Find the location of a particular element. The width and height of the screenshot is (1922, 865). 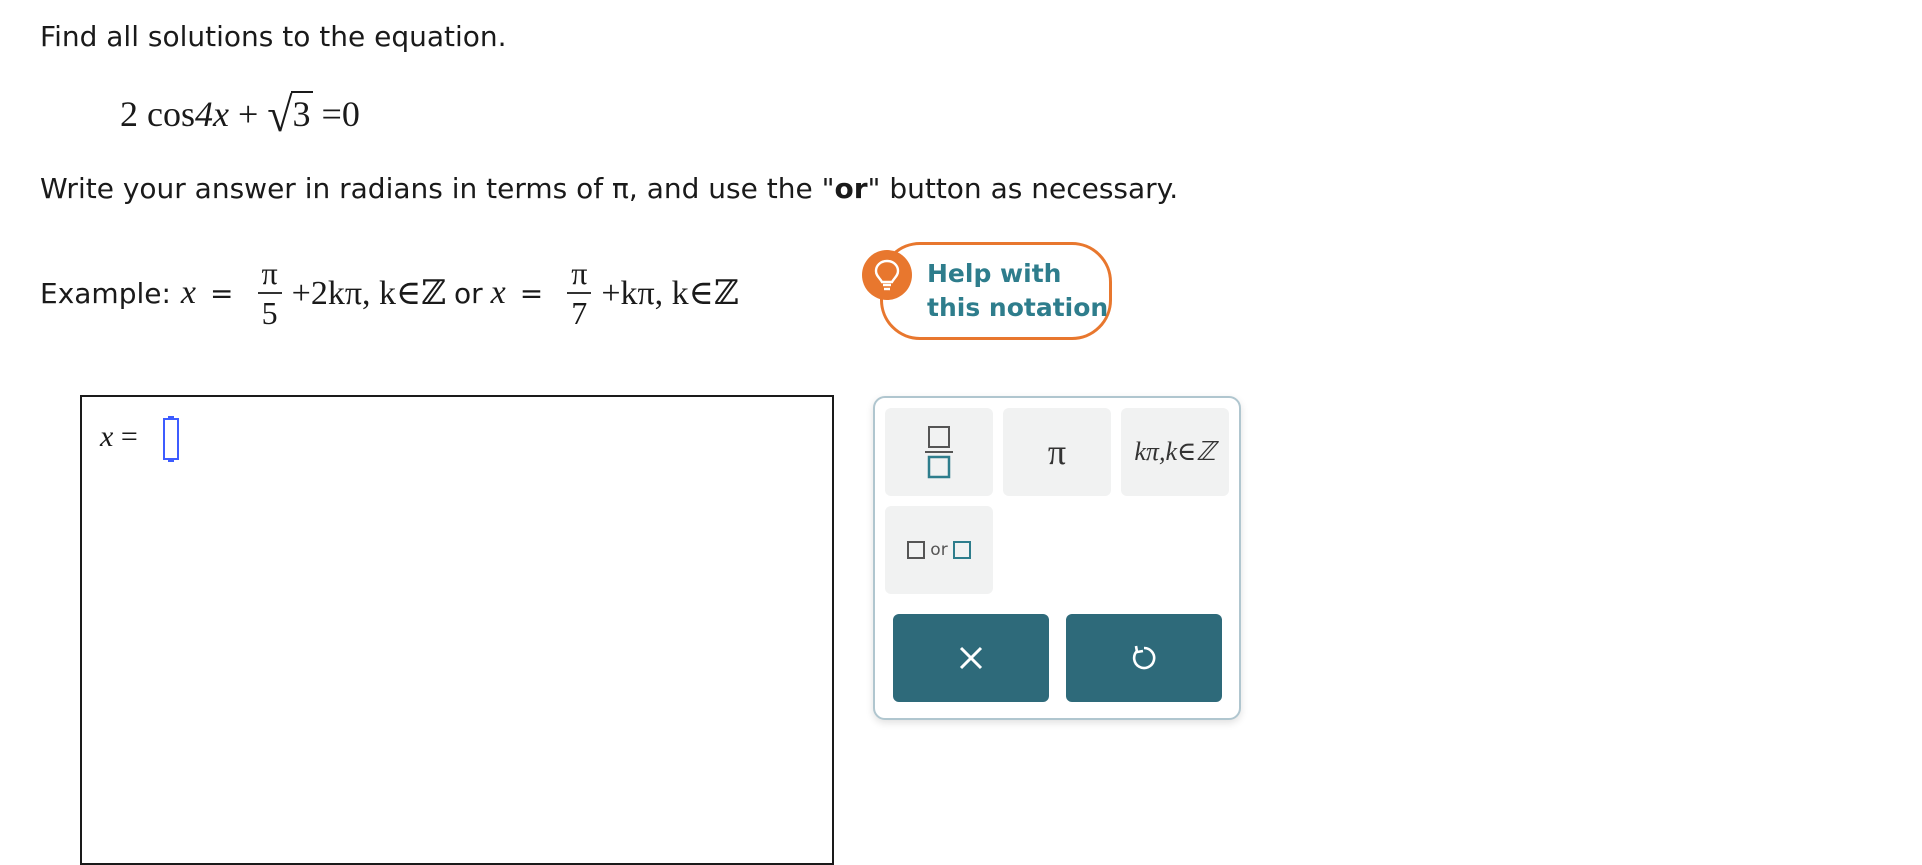

help-notation-button: Help with this notation is located at coordinates (996, 291).